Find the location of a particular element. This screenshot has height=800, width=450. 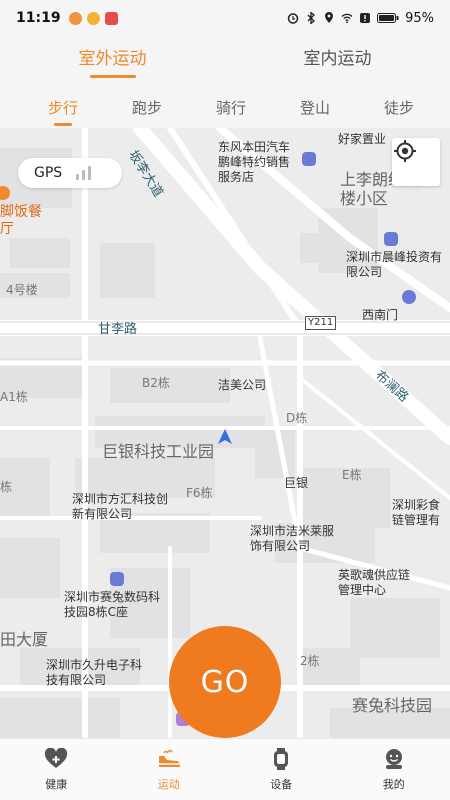

tab-outdoor-underline is located at coordinates (112, 76).